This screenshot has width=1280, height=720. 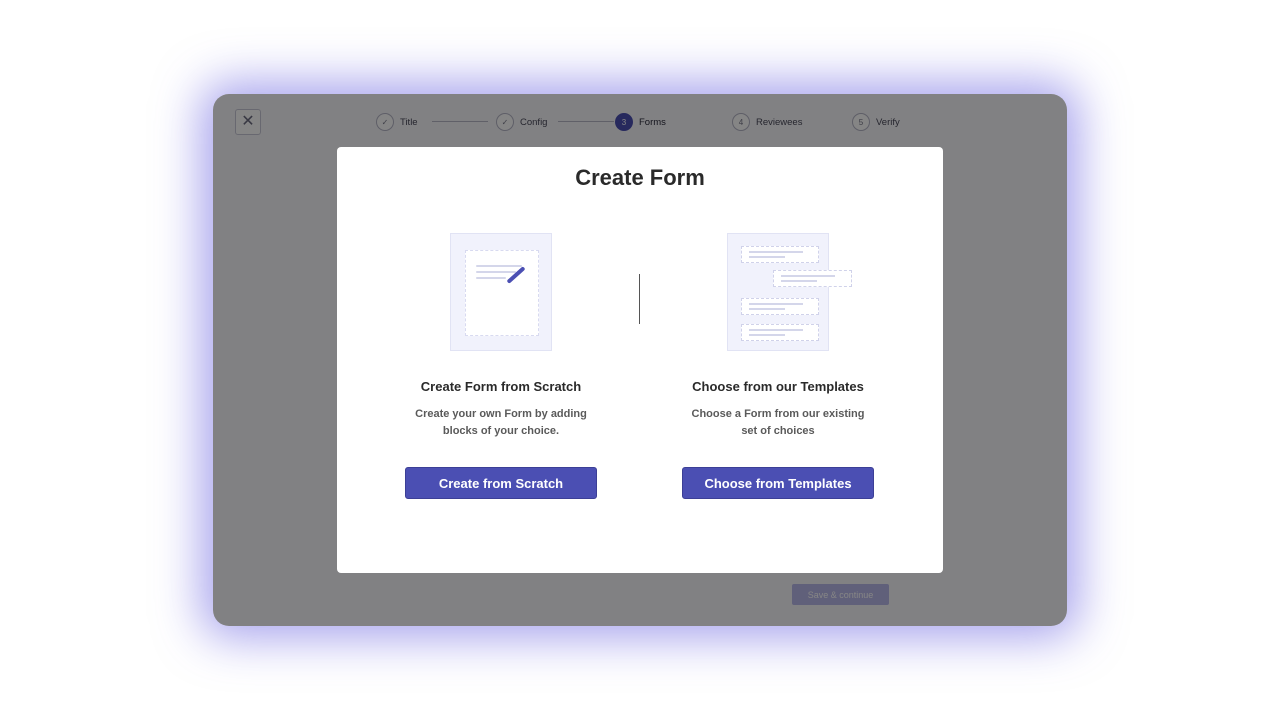 I want to click on description-line: blocks of your choice., so click(x=501, y=431).